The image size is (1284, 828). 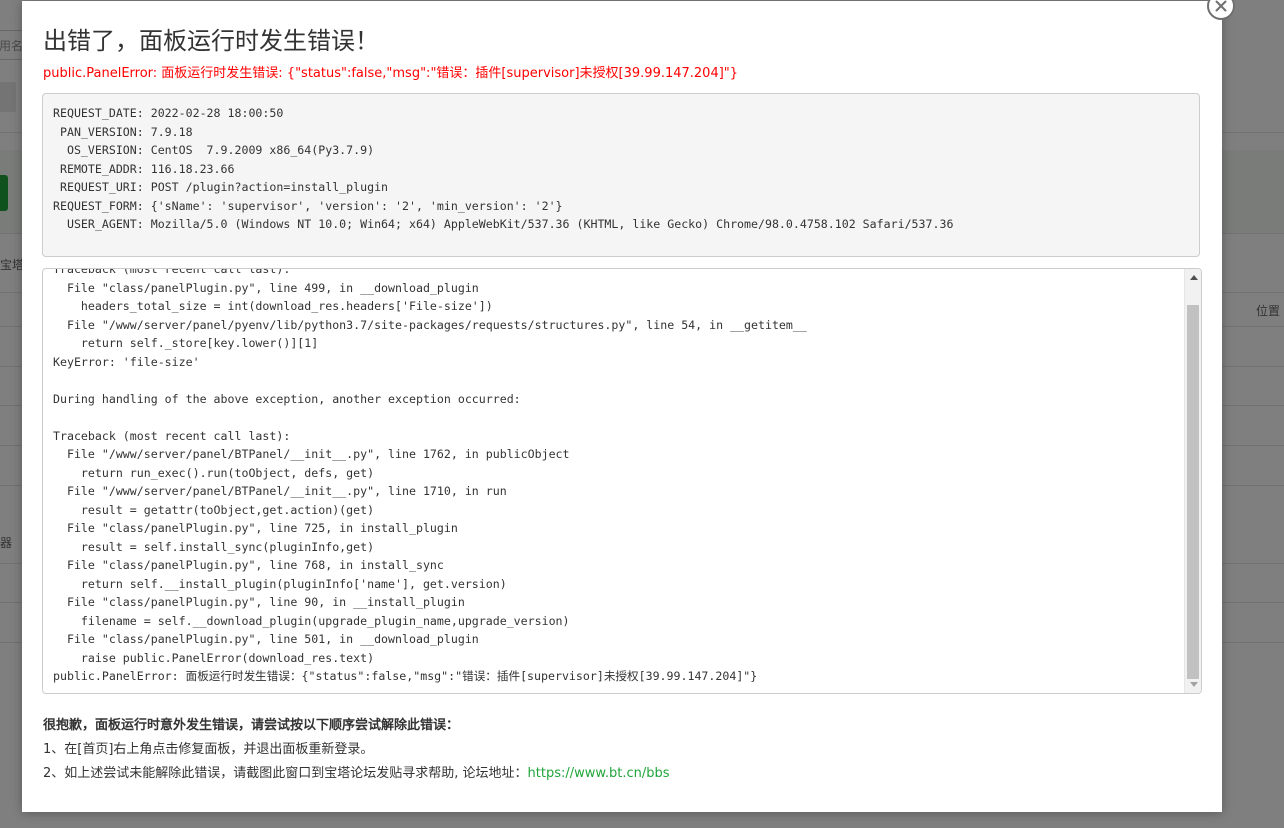 What do you see at coordinates (1193, 277) in the screenshot?
I see `scroll-up-arrow-icon` at bounding box center [1193, 277].